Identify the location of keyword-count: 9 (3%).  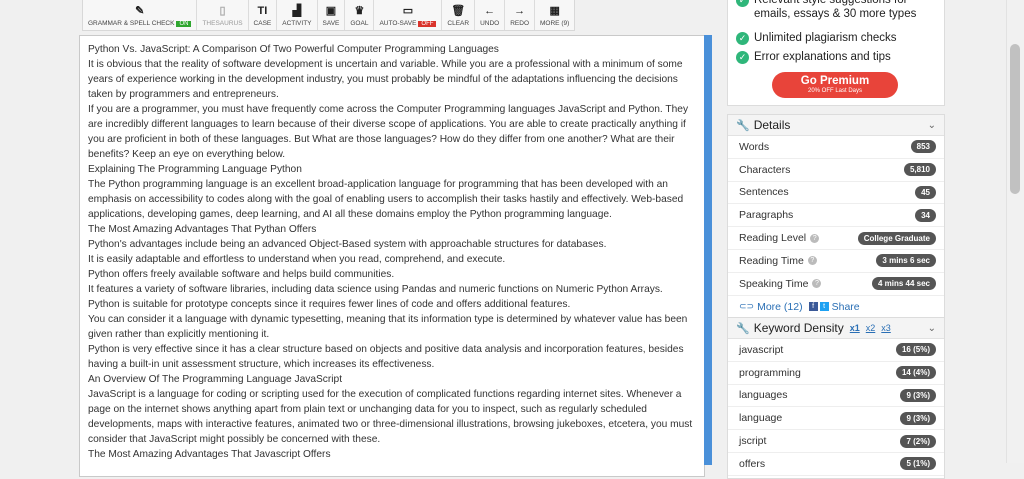
(918, 395).